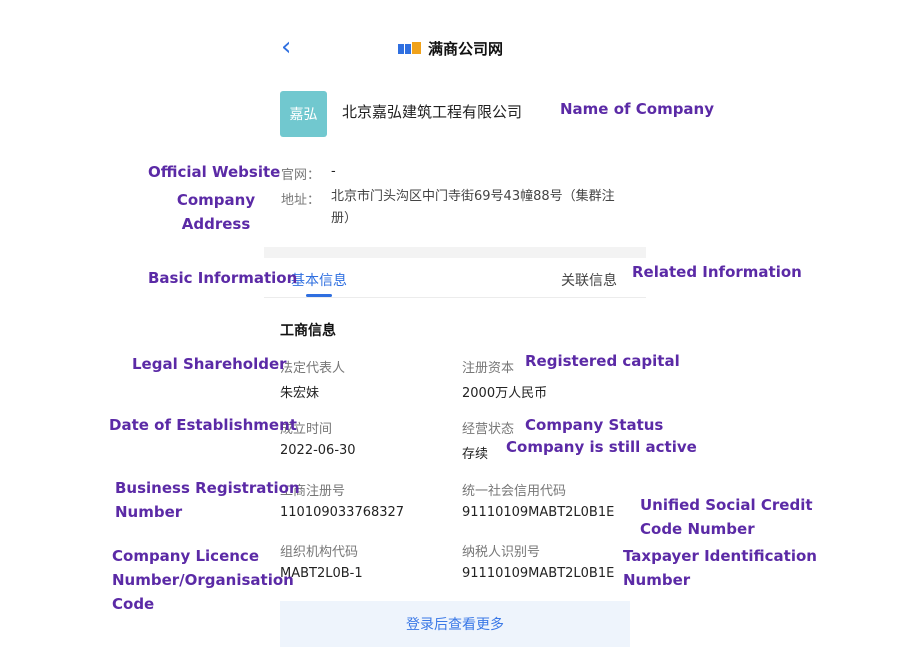 Image resolution: width=898 pixels, height=647 pixels. What do you see at coordinates (308, 331) in the screenshot?
I see `section-title: 工商信息` at bounding box center [308, 331].